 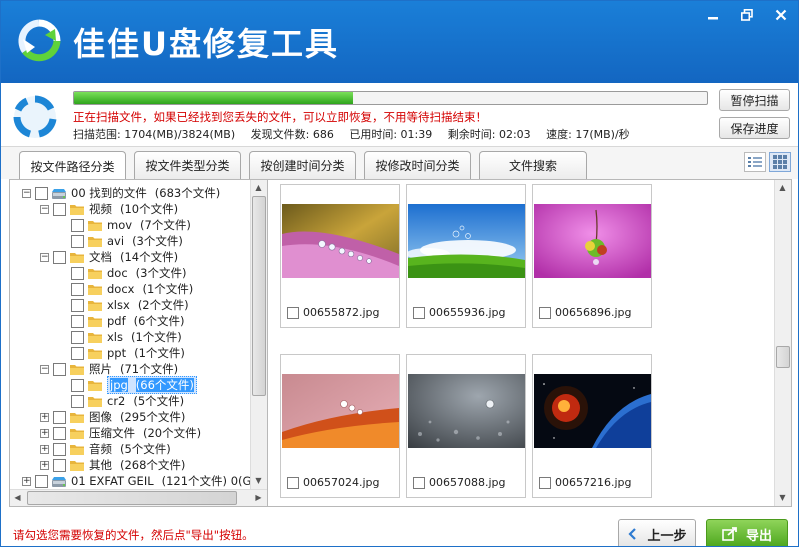 What do you see at coordinates (780, 162) in the screenshot?
I see `grid-view-button` at bounding box center [780, 162].